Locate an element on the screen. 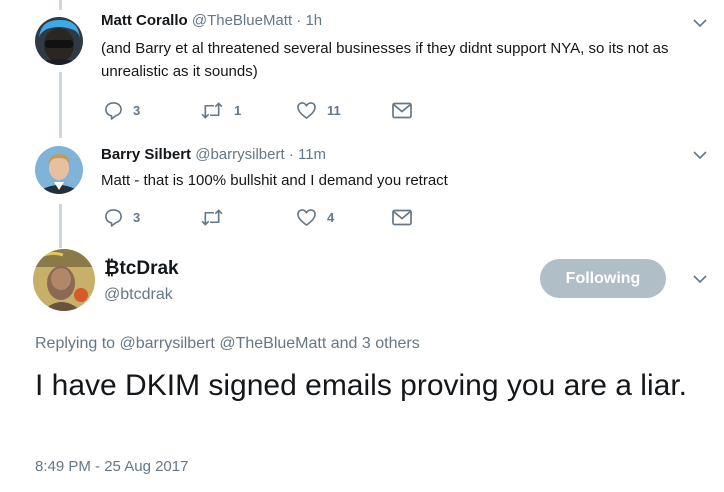 This screenshot has height=492, width=724. replying-others: and 3 others is located at coordinates (375, 343).